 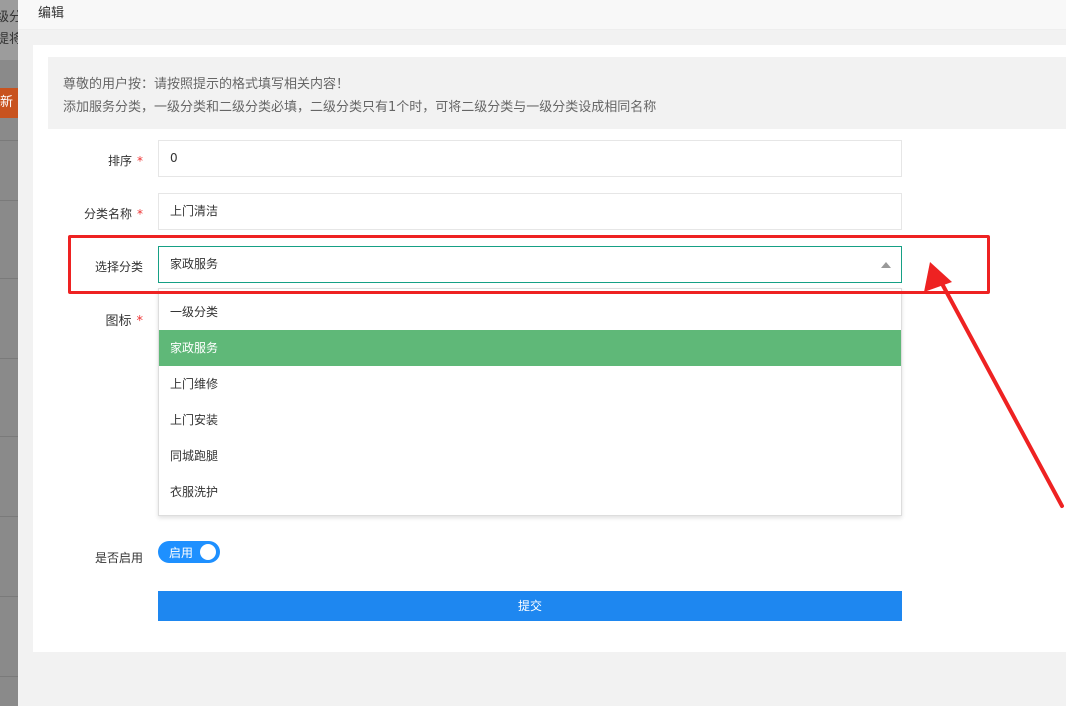 I want to click on switch-knob, so click(x=208, y=552).